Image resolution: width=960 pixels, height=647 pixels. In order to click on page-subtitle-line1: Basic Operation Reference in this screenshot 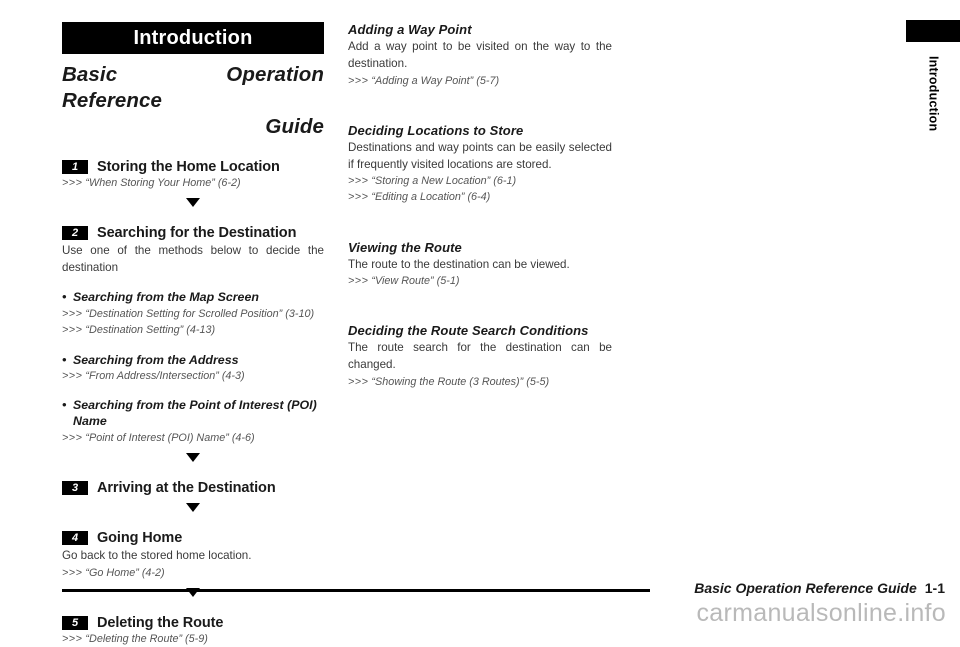, I will do `click(193, 88)`.